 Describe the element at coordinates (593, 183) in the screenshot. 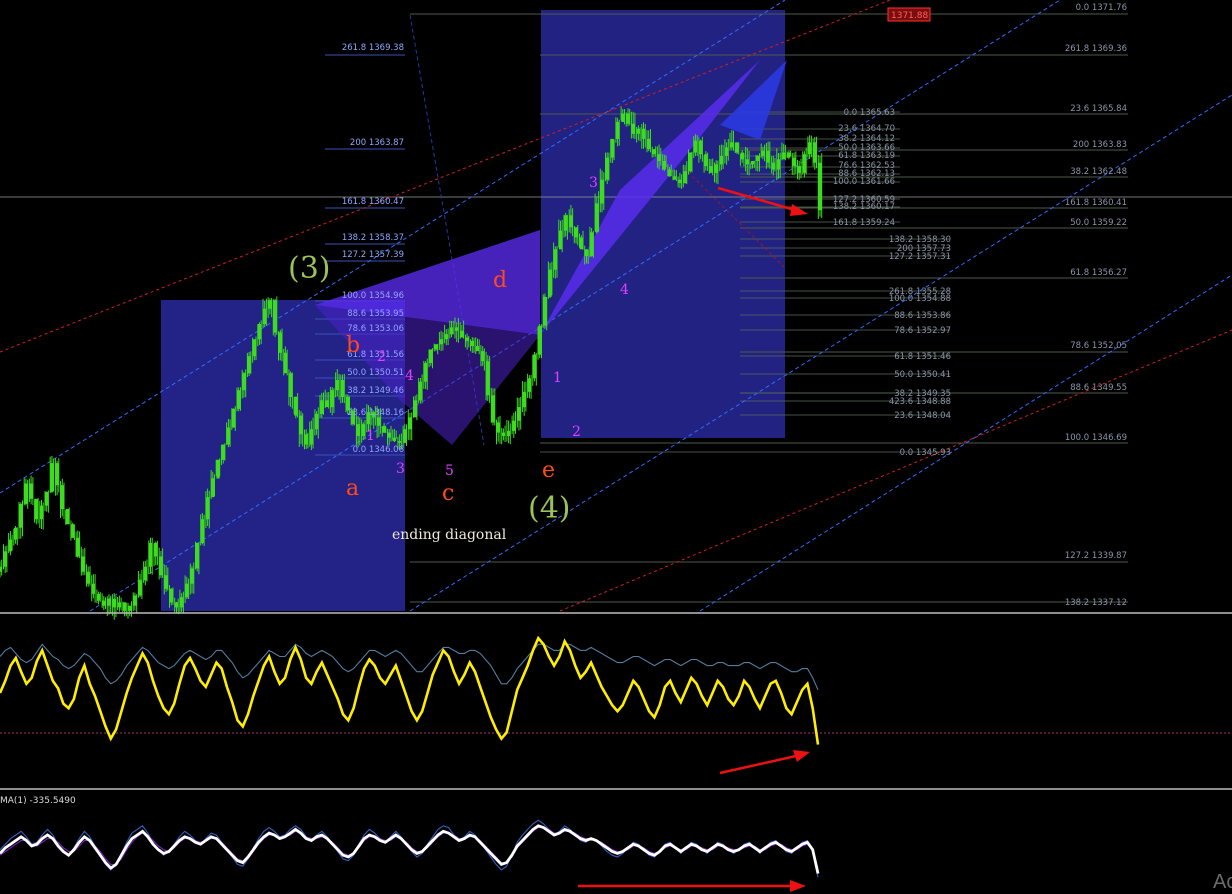

I see `subwave-label-3-right: 3` at that location.